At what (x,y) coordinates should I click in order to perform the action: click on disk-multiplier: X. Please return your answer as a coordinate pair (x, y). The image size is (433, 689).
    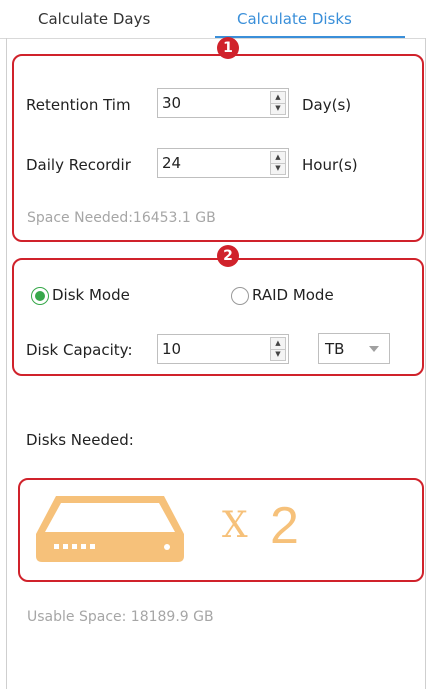
    Looking at the image, I should click on (235, 525).